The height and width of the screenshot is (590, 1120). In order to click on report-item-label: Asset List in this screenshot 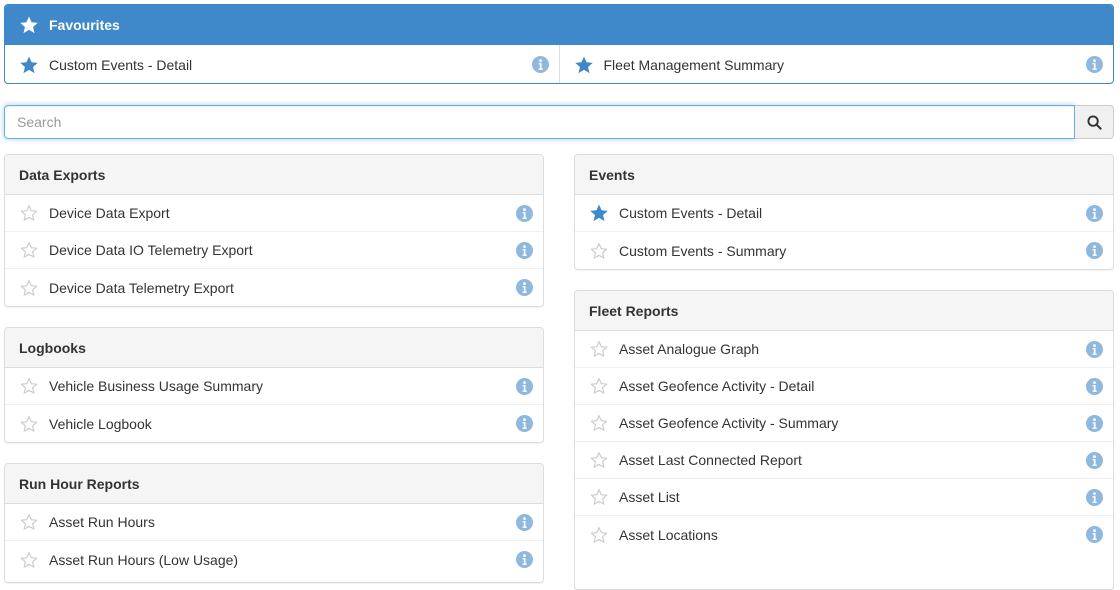, I will do `click(852, 497)`.